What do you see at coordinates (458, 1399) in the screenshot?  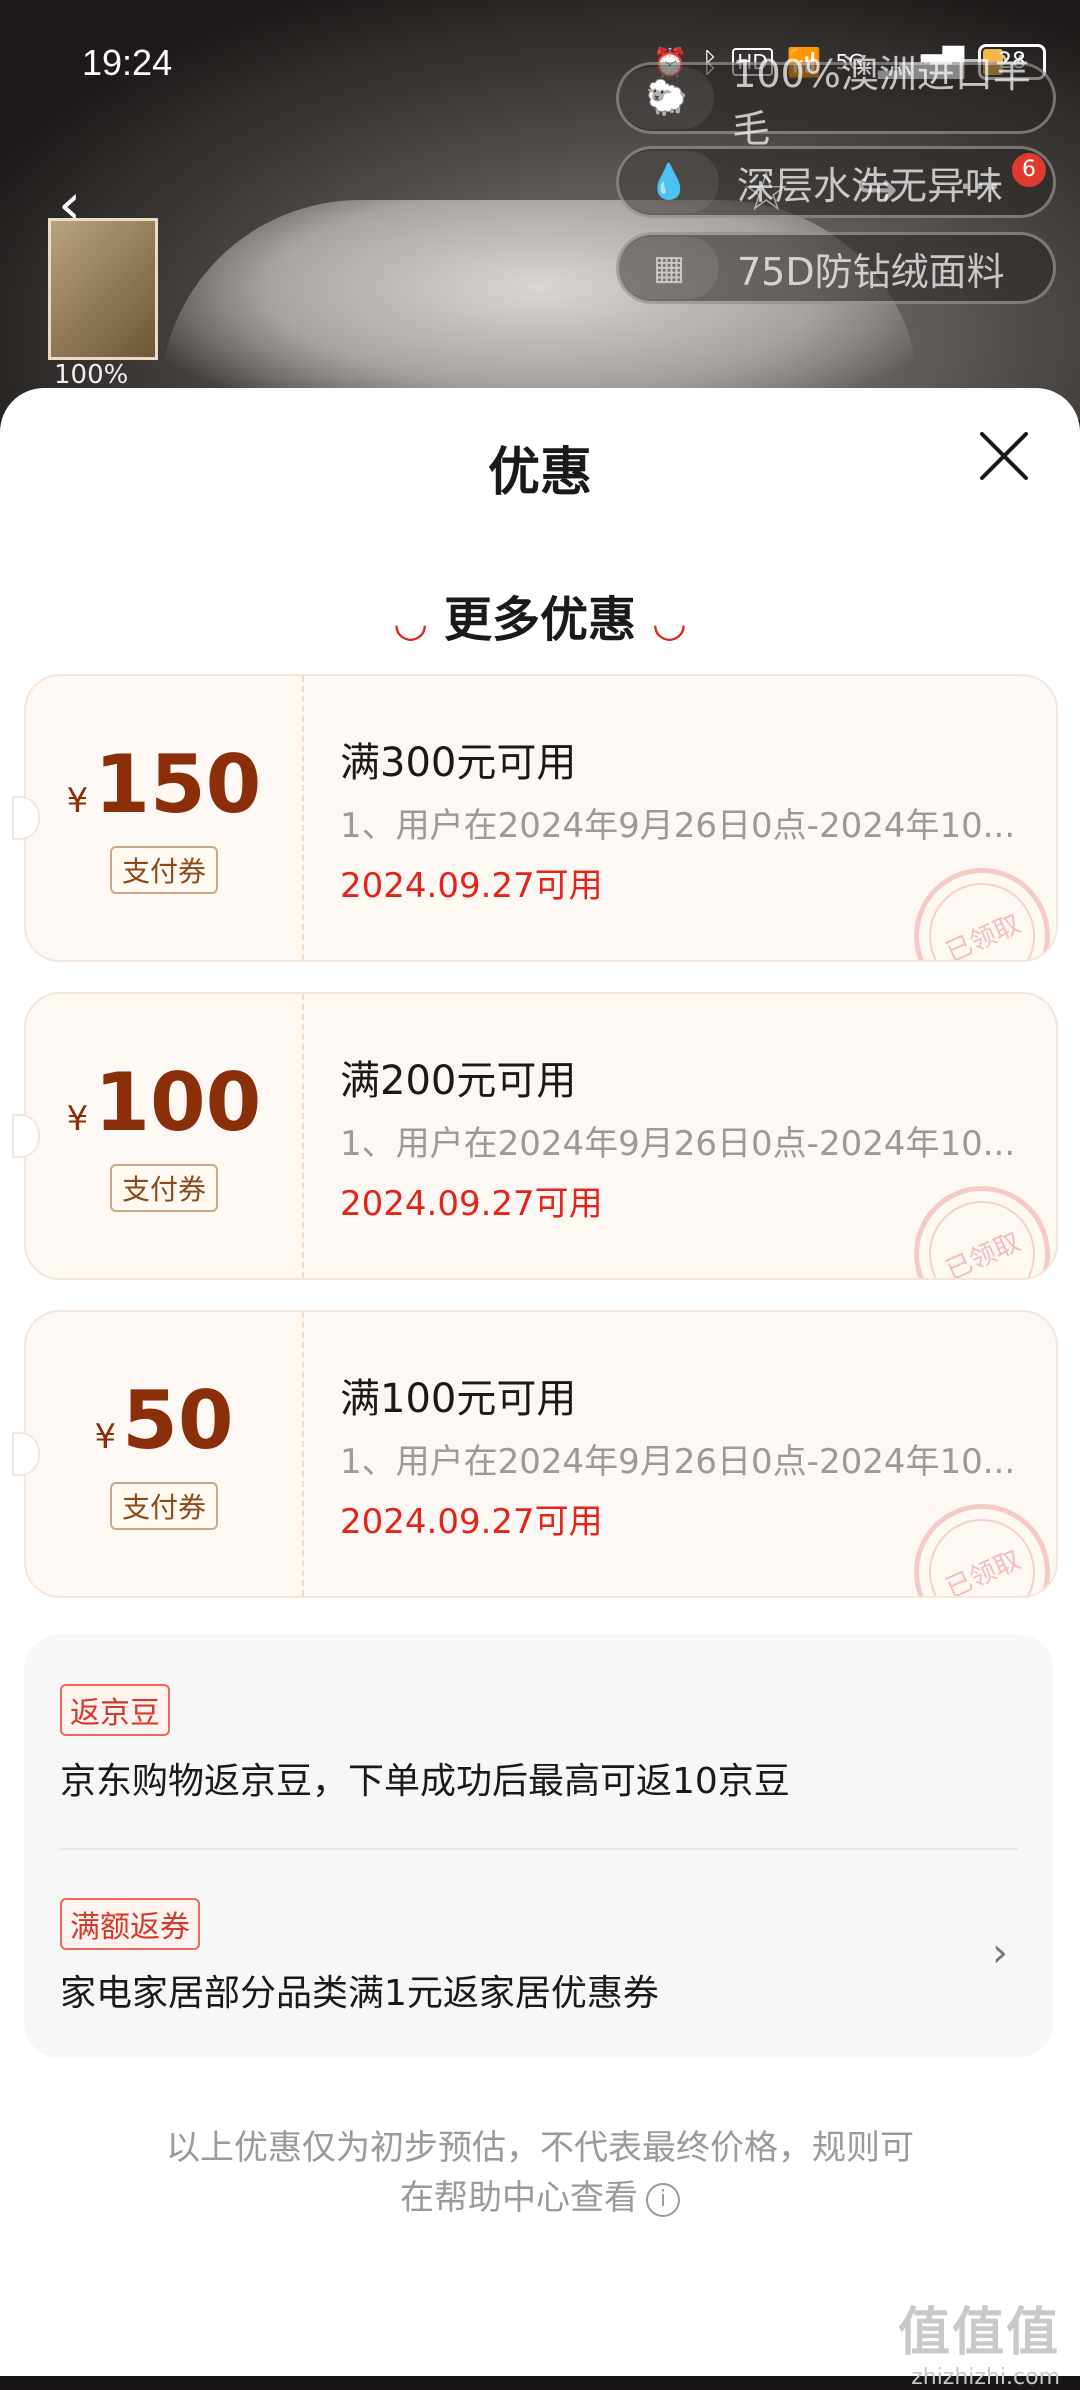 I see `coupon-condition: 满100元可用` at bounding box center [458, 1399].